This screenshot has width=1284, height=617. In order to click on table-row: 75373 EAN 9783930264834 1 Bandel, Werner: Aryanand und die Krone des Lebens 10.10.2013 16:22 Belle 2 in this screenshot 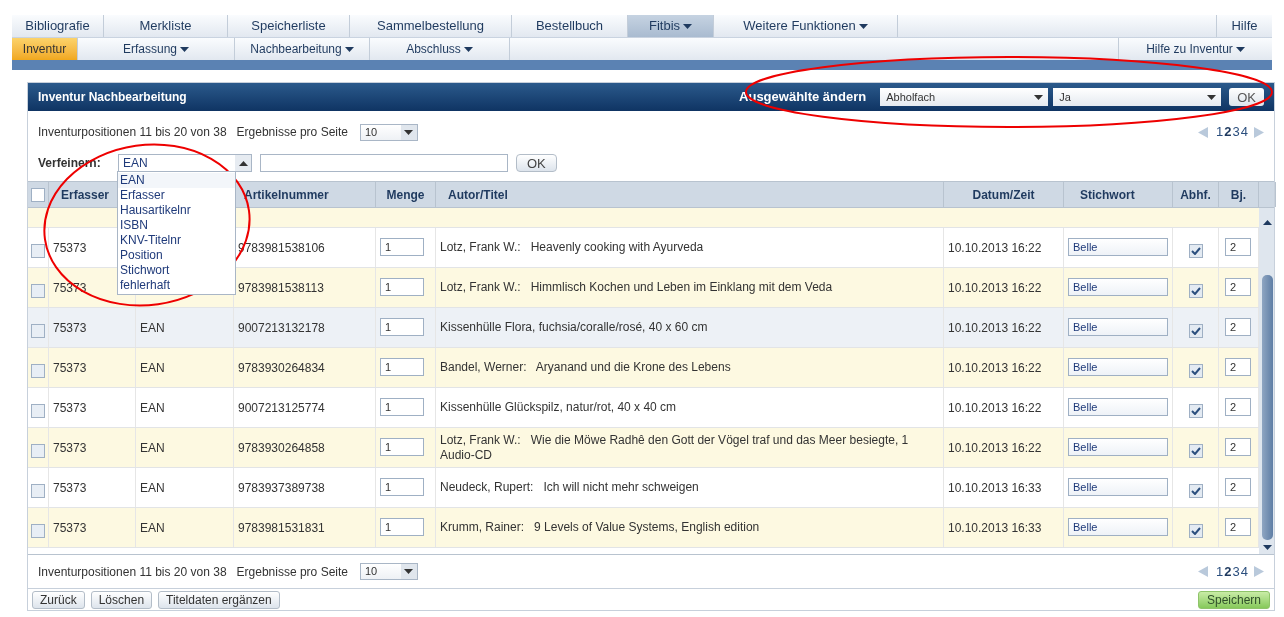, I will do `click(643, 368)`.